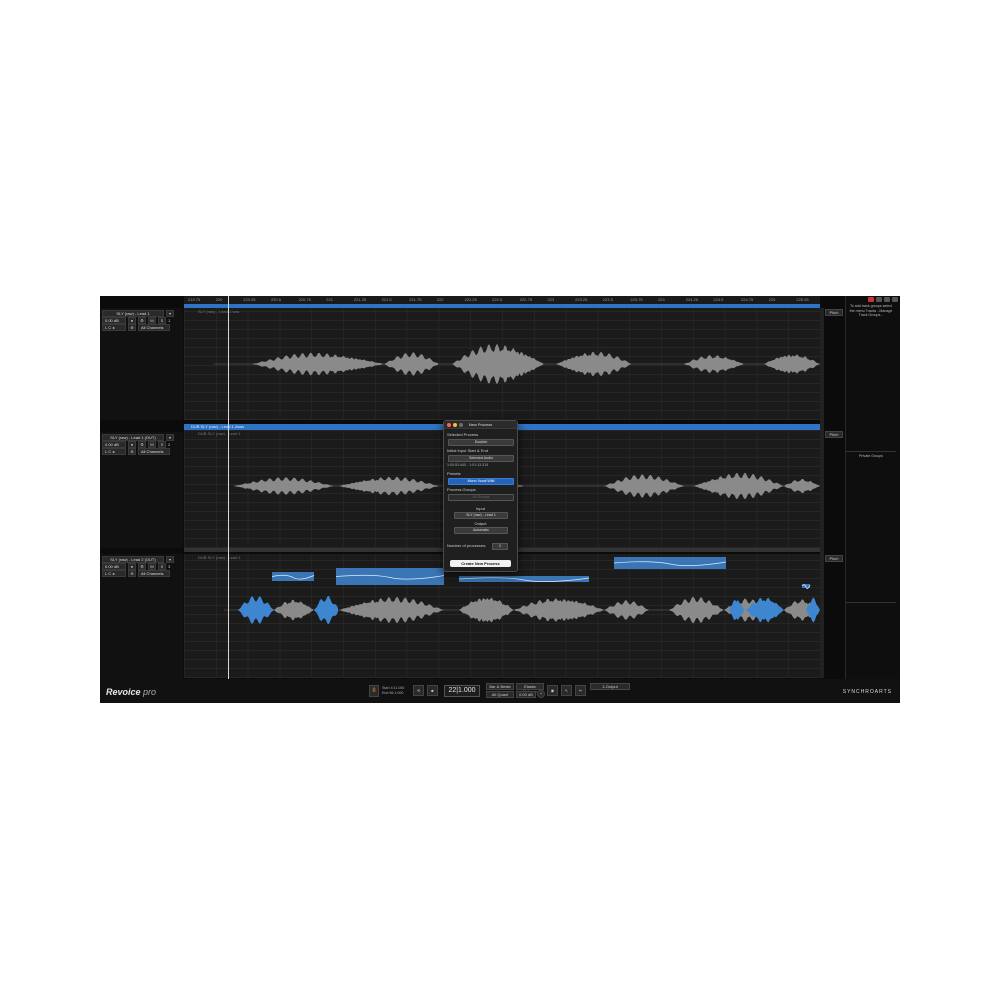 The width and height of the screenshot is (1000, 1000). What do you see at coordinates (500, 694) in the screenshot?
I see `alt-quant-select: Alt Quant` at bounding box center [500, 694].